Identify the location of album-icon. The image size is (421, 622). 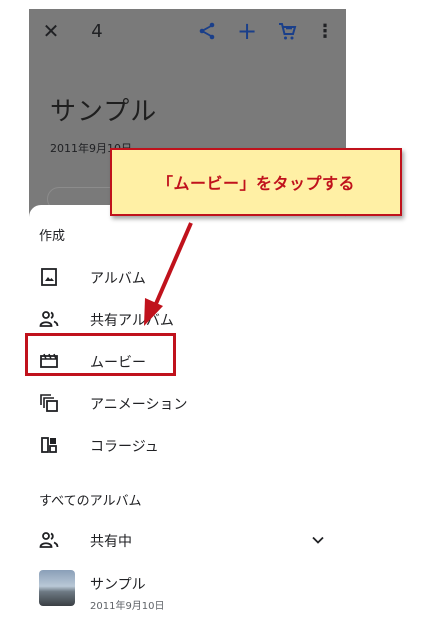
(49, 277).